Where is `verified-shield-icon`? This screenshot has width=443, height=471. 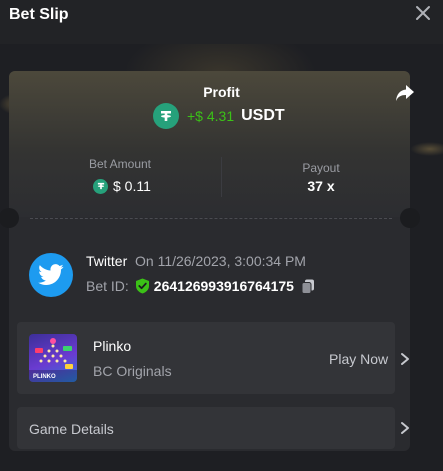
verified-shield-icon is located at coordinates (142, 286).